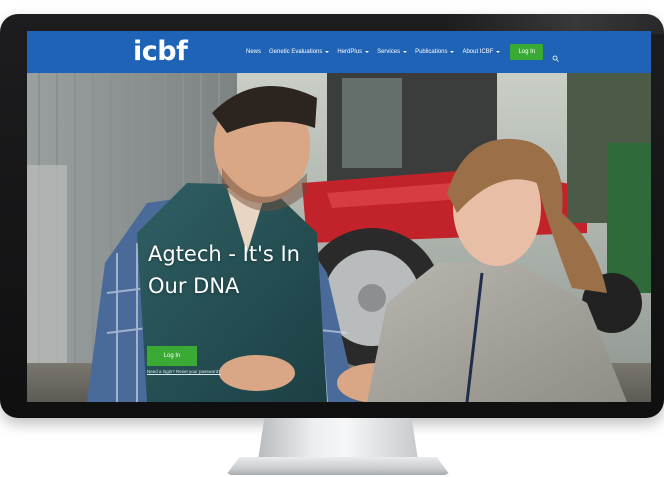 This screenshot has width=664, height=477. What do you see at coordinates (431, 52) in the screenshot?
I see `nav-item-label: Publications` at bounding box center [431, 52].